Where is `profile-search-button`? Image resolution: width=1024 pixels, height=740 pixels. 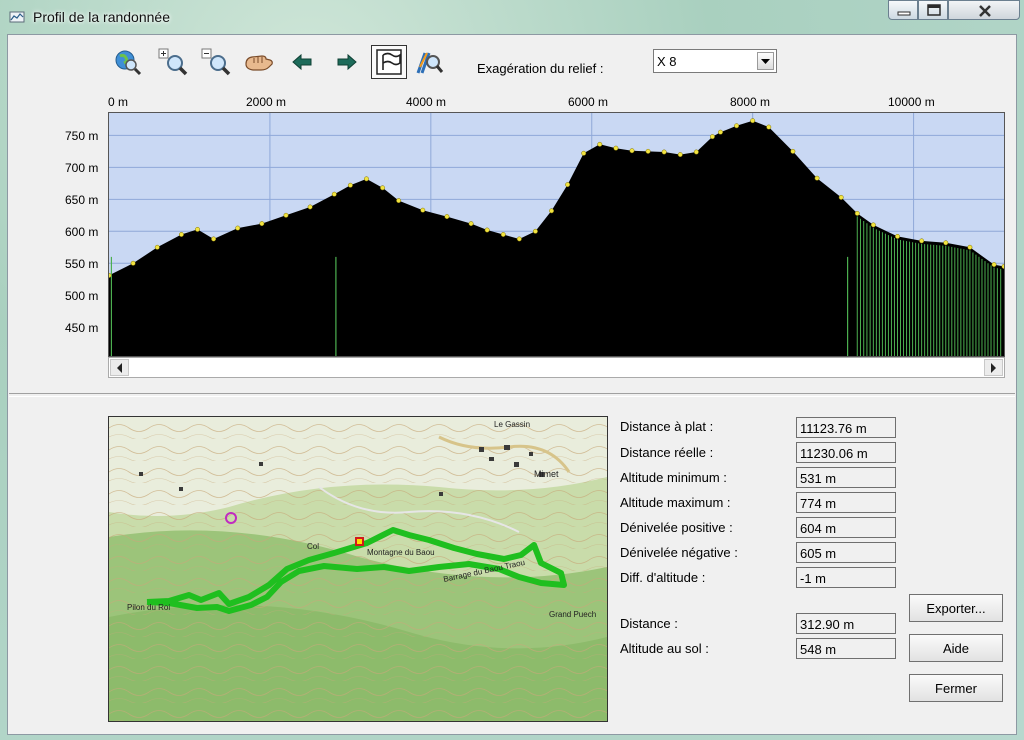 profile-search-button is located at coordinates (430, 62).